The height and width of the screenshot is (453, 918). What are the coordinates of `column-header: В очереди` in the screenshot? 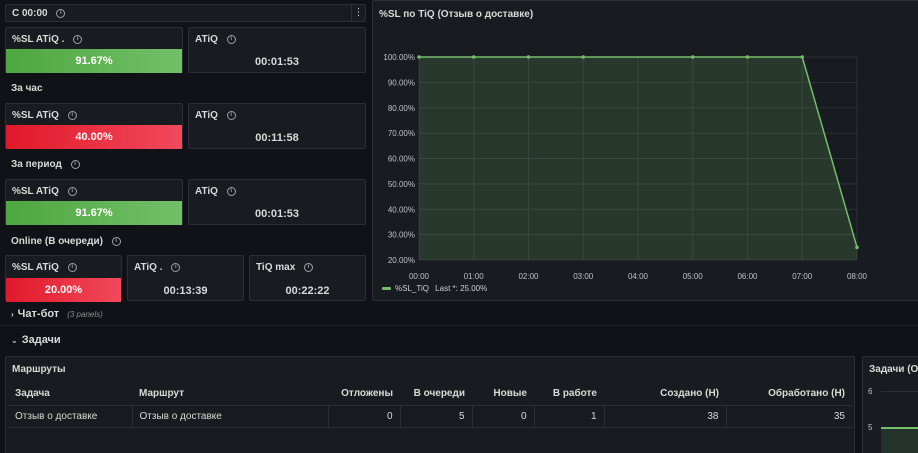 It's located at (436, 394).